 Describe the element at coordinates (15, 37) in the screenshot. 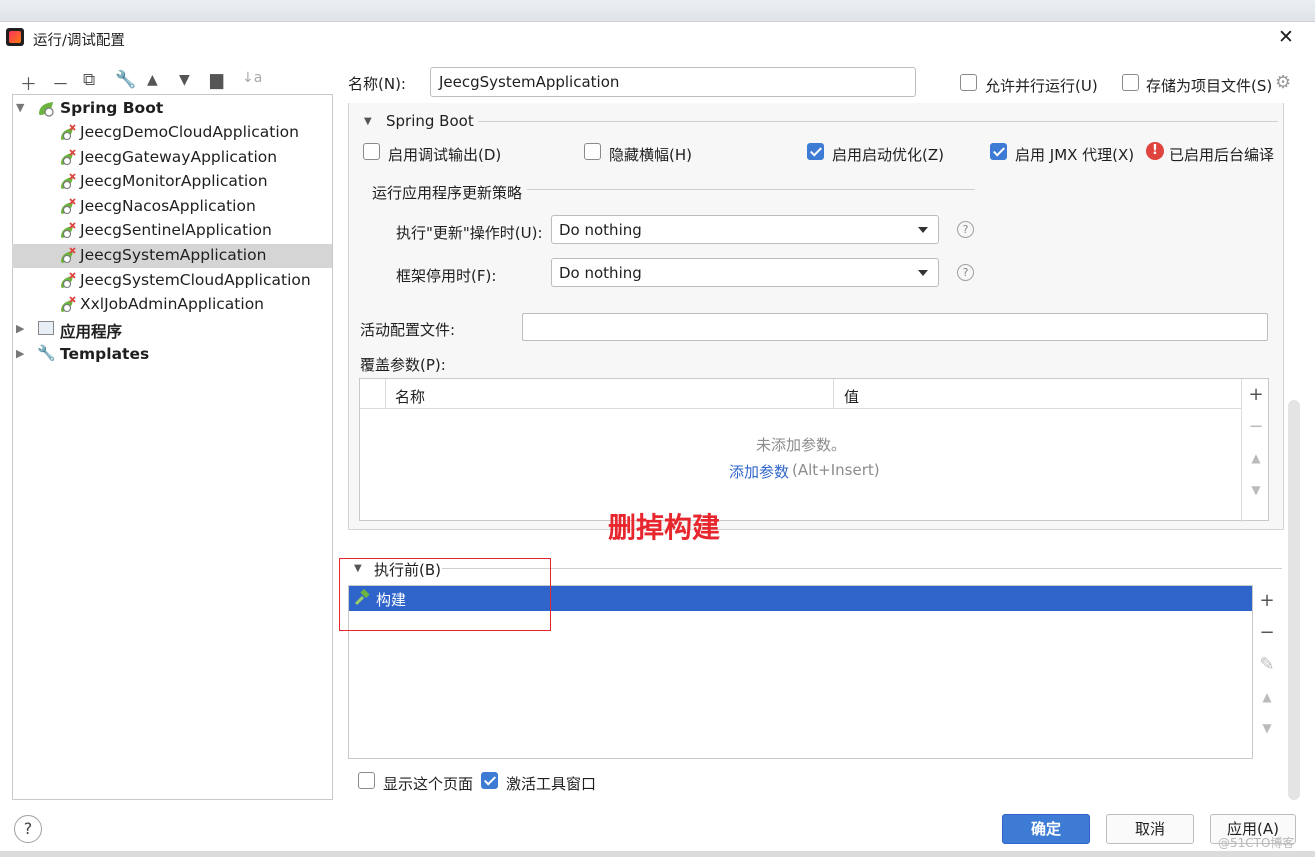

I see `app-icon` at that location.